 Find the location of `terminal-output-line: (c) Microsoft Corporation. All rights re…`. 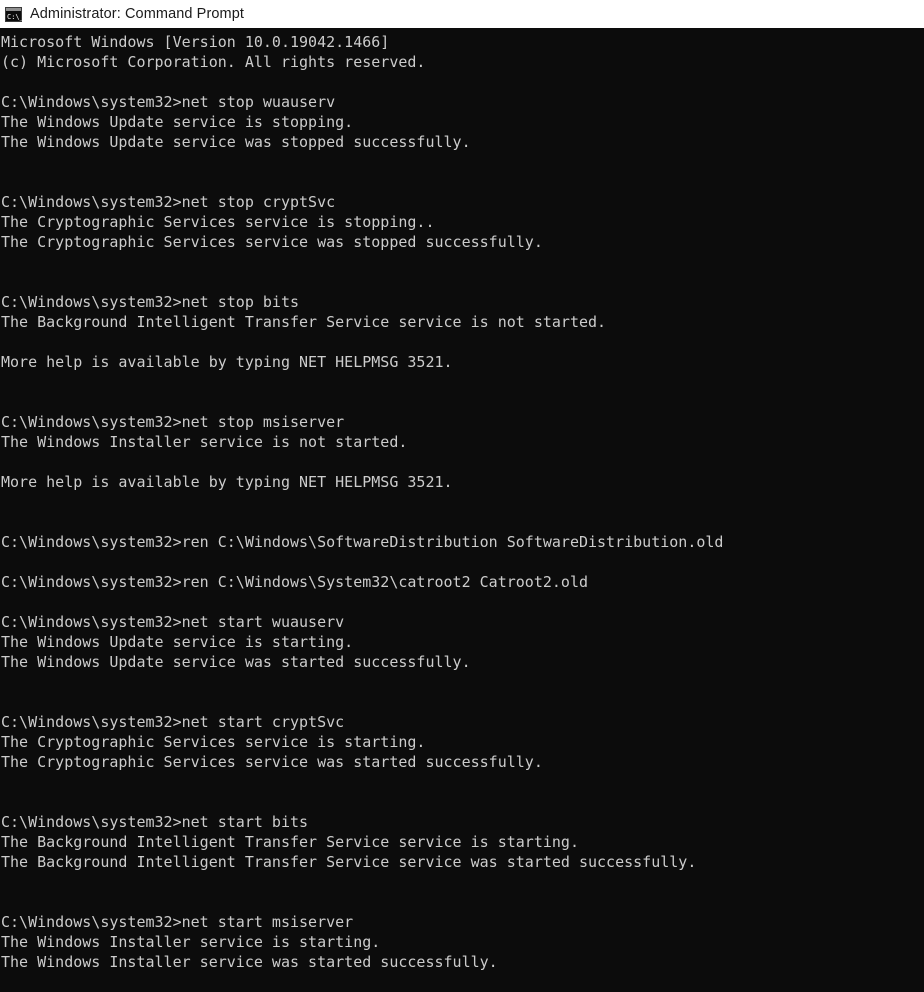

terminal-output-line: (c) Microsoft Corporation. All rights re… is located at coordinates (213, 62).